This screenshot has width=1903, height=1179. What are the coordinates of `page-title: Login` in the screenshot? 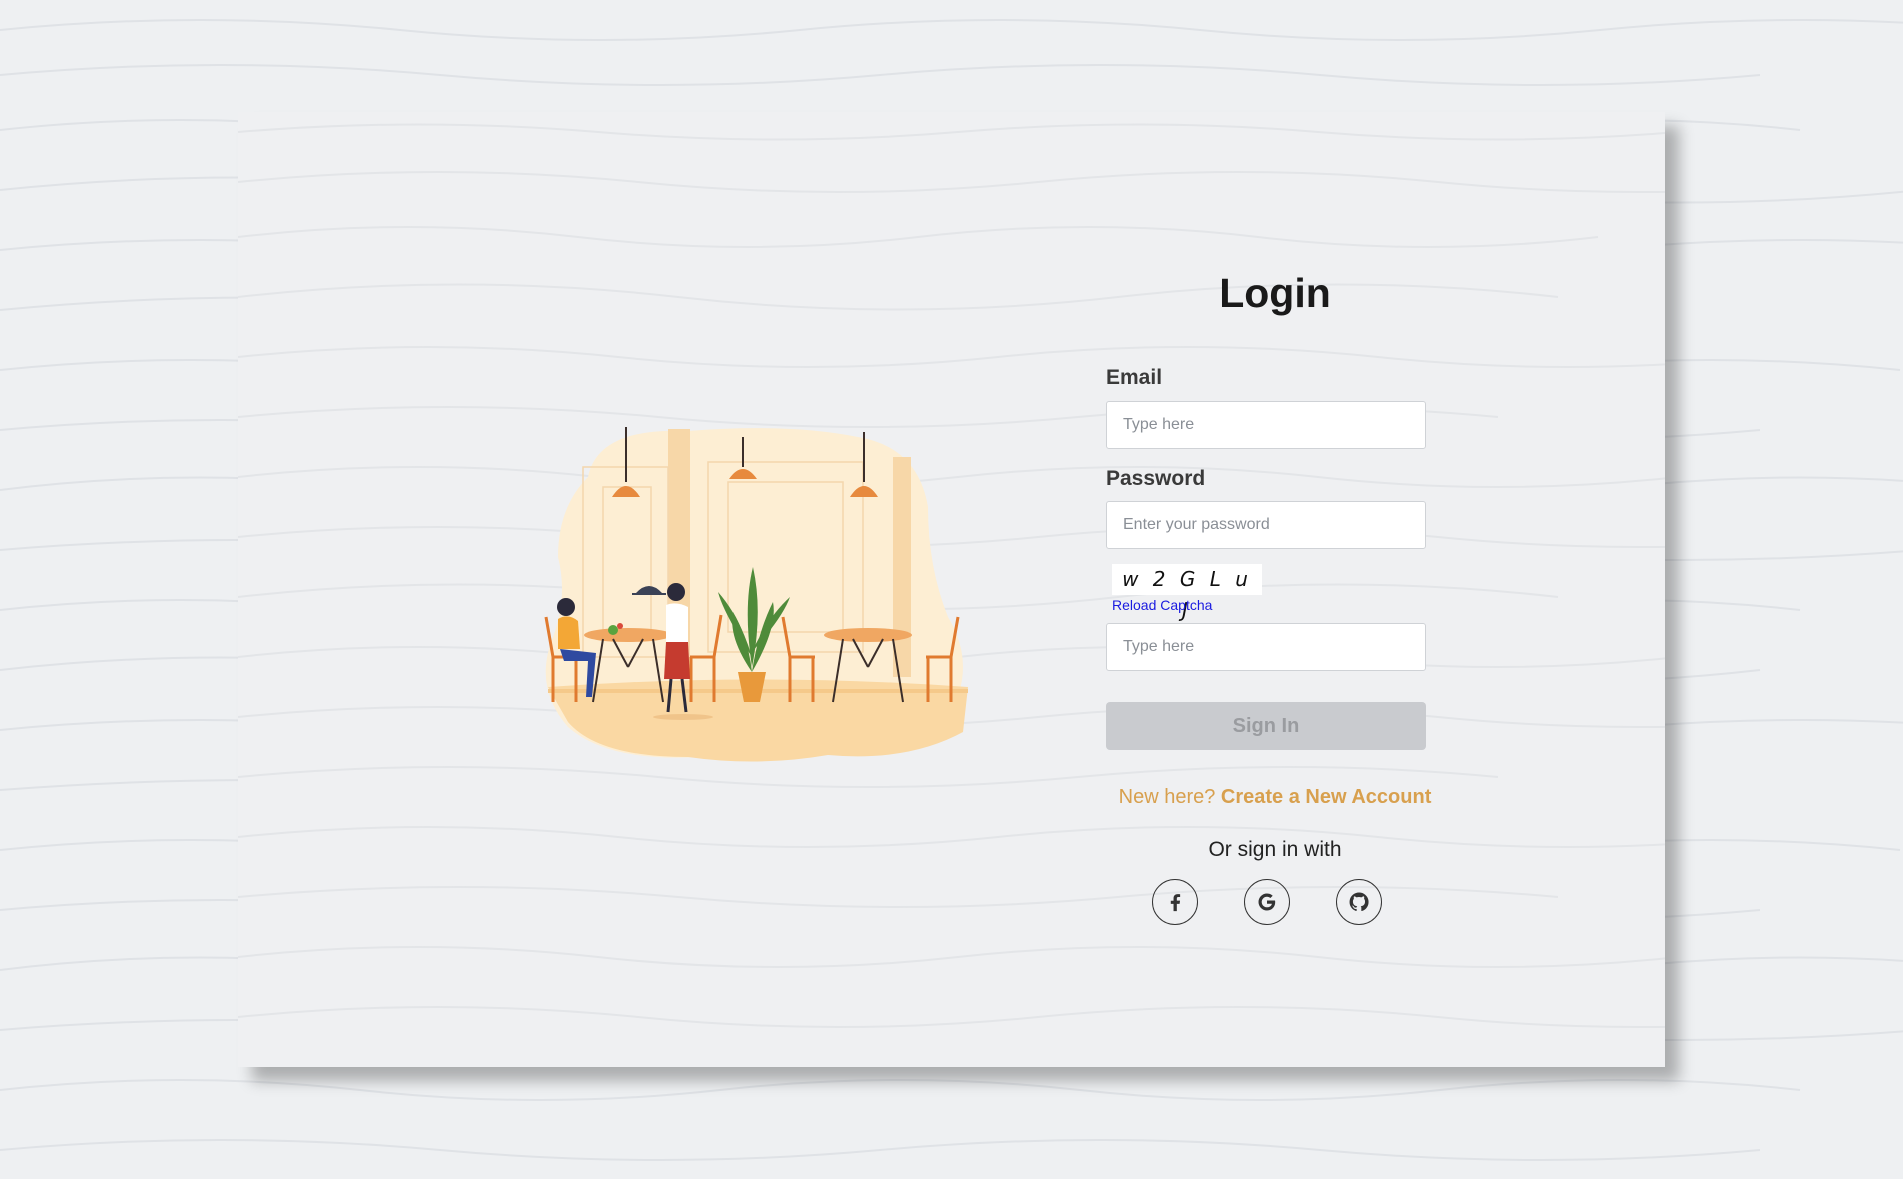 It's located at (1275, 293).